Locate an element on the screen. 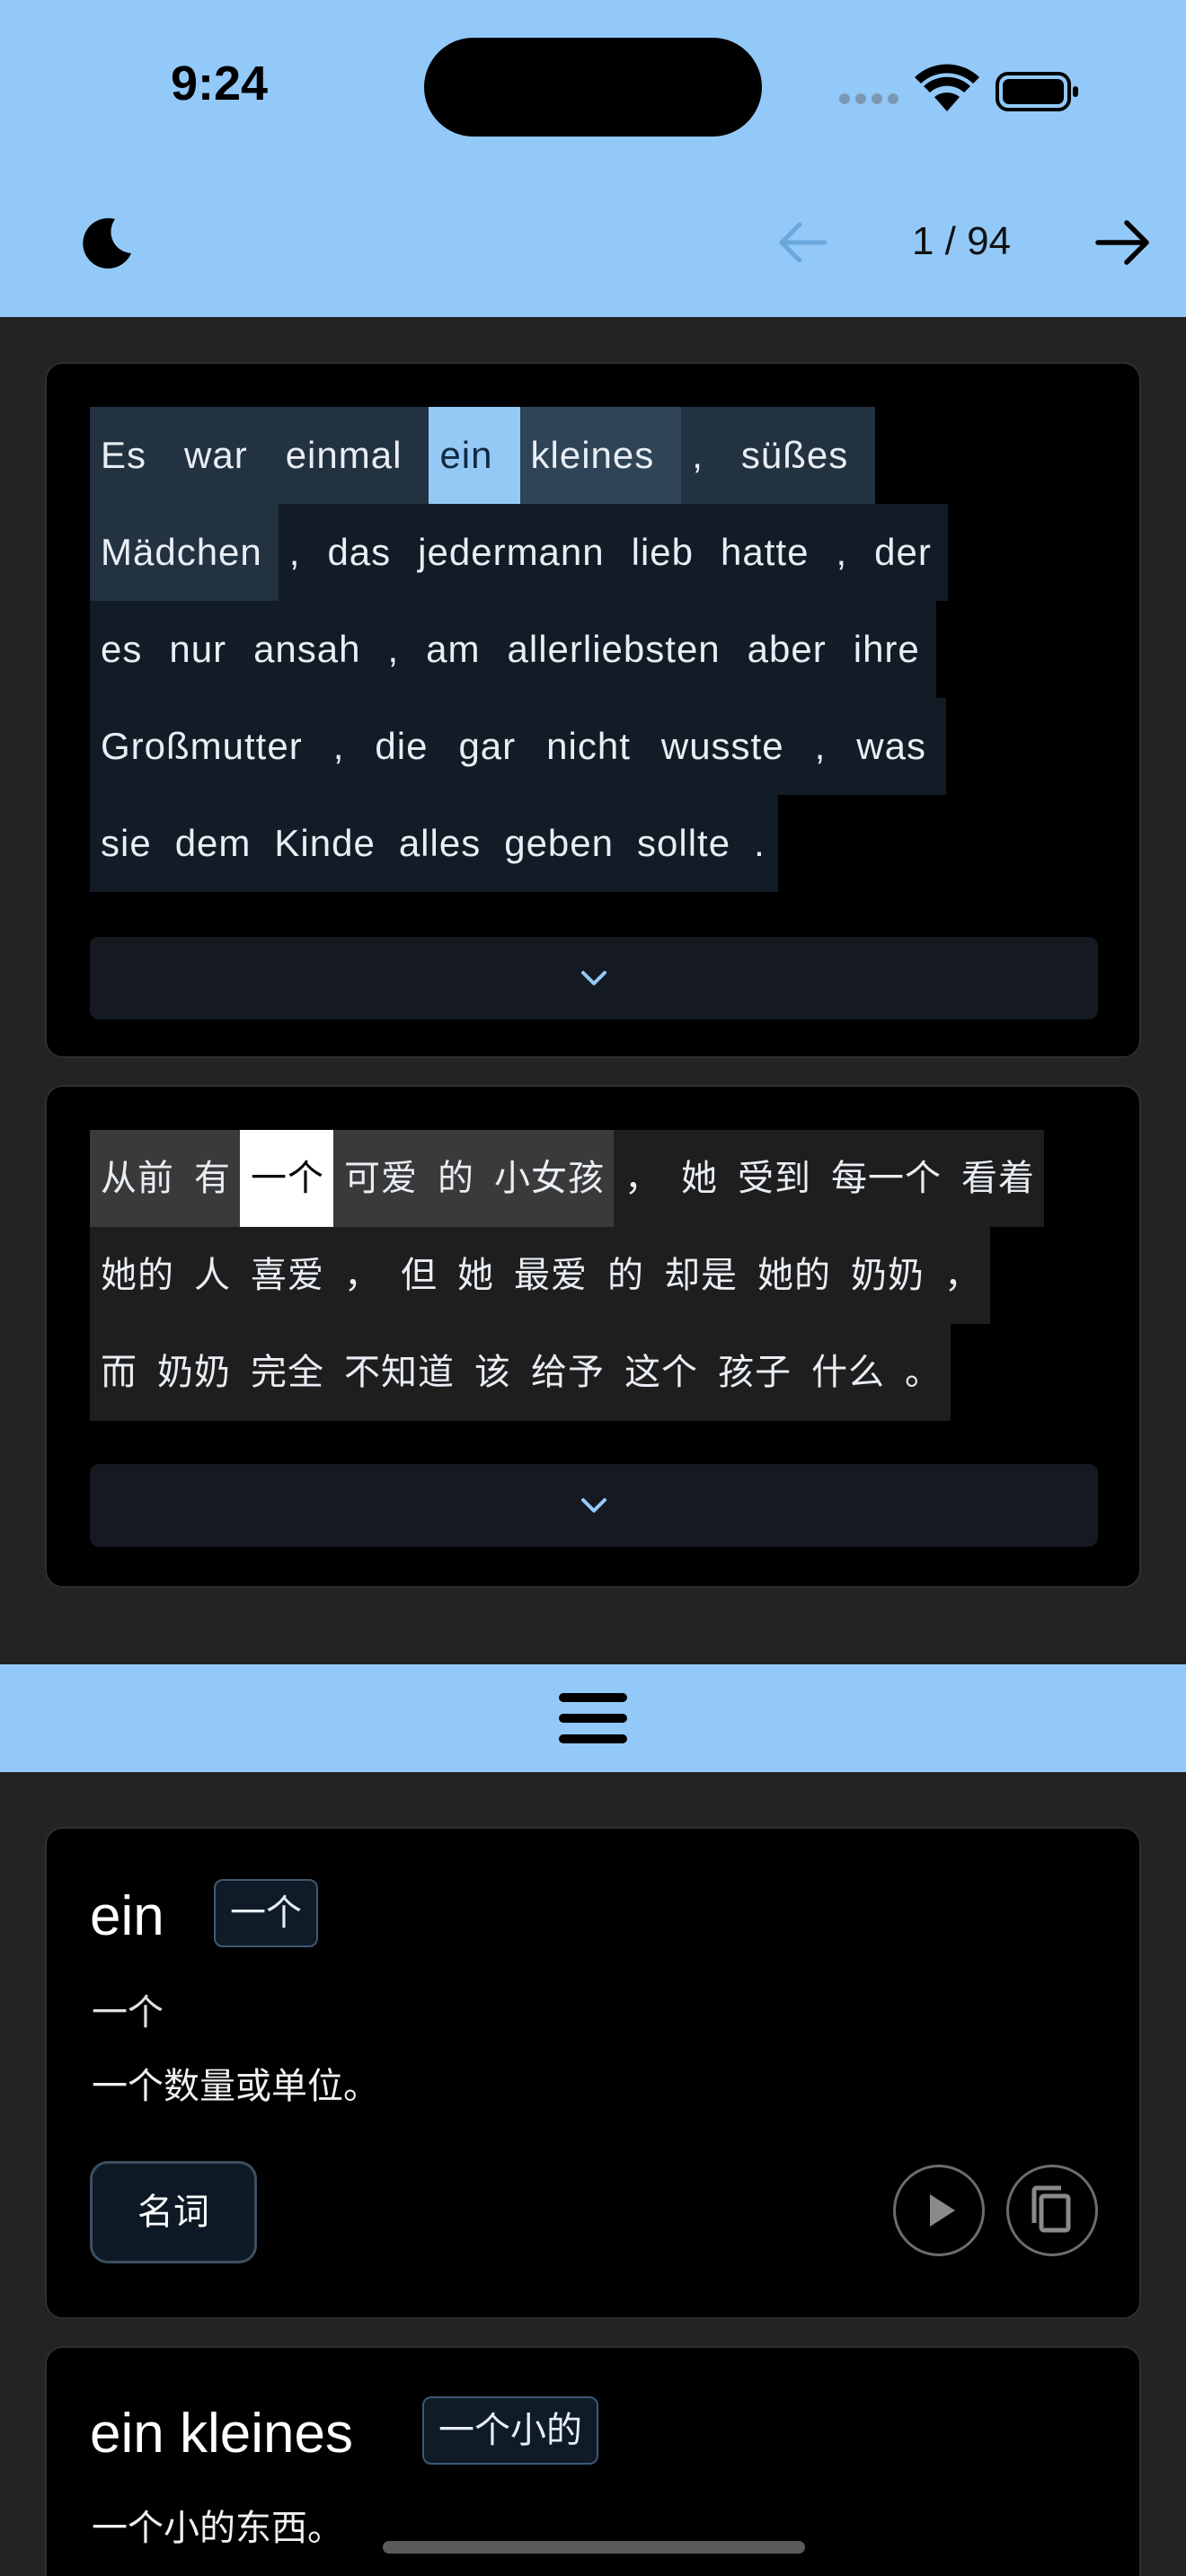  token: 。 is located at coordinates (922, 1372).